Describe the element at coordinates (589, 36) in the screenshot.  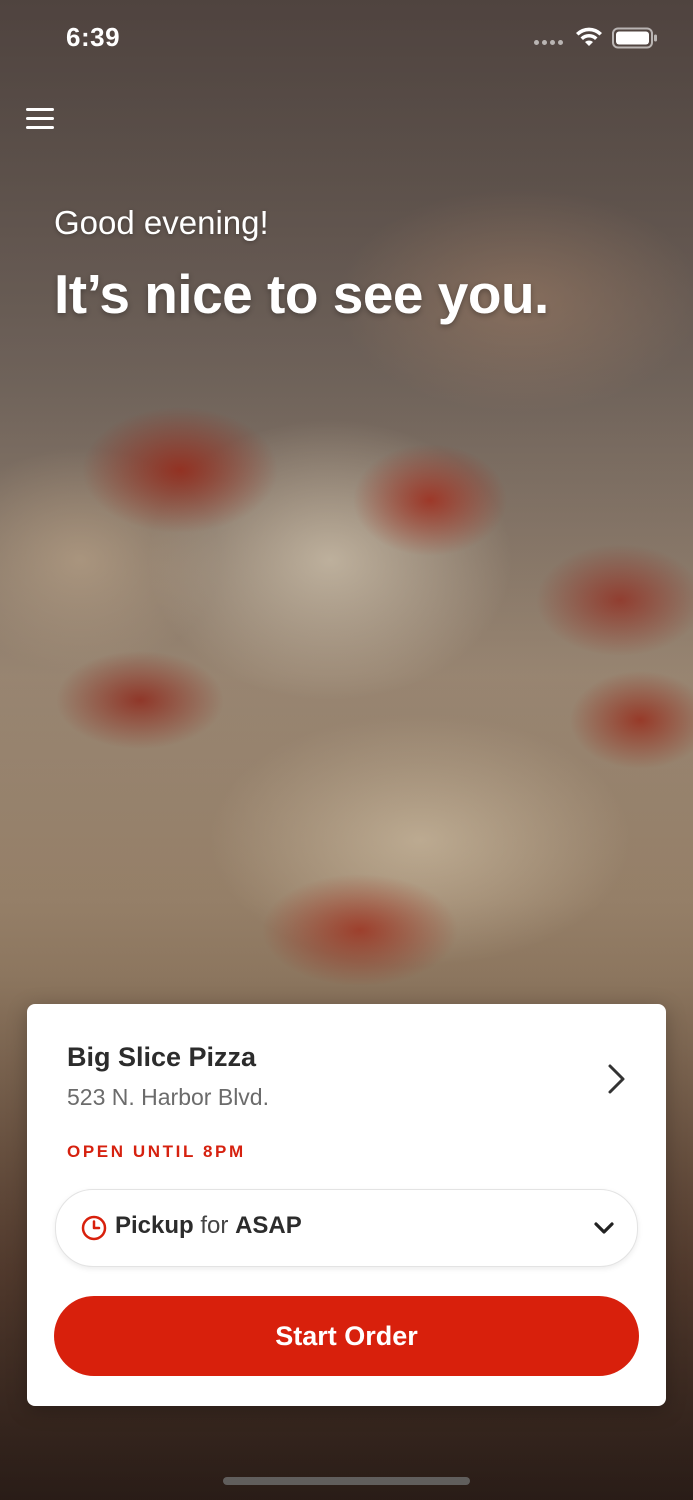
I see `wifi-icon` at that location.